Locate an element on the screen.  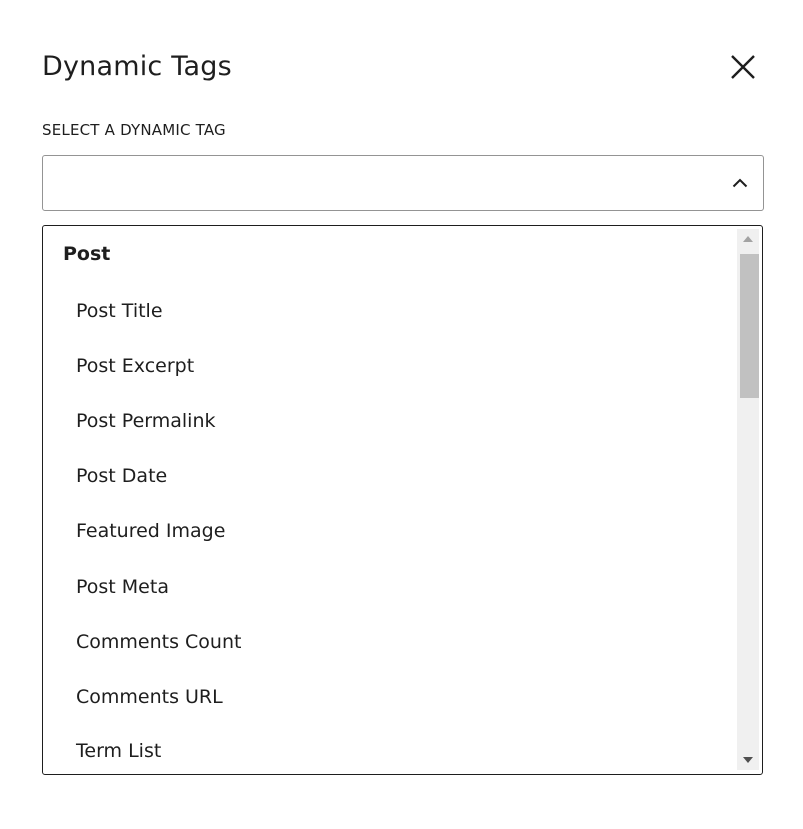
listbox-scrollbar is located at coordinates (748, 499).